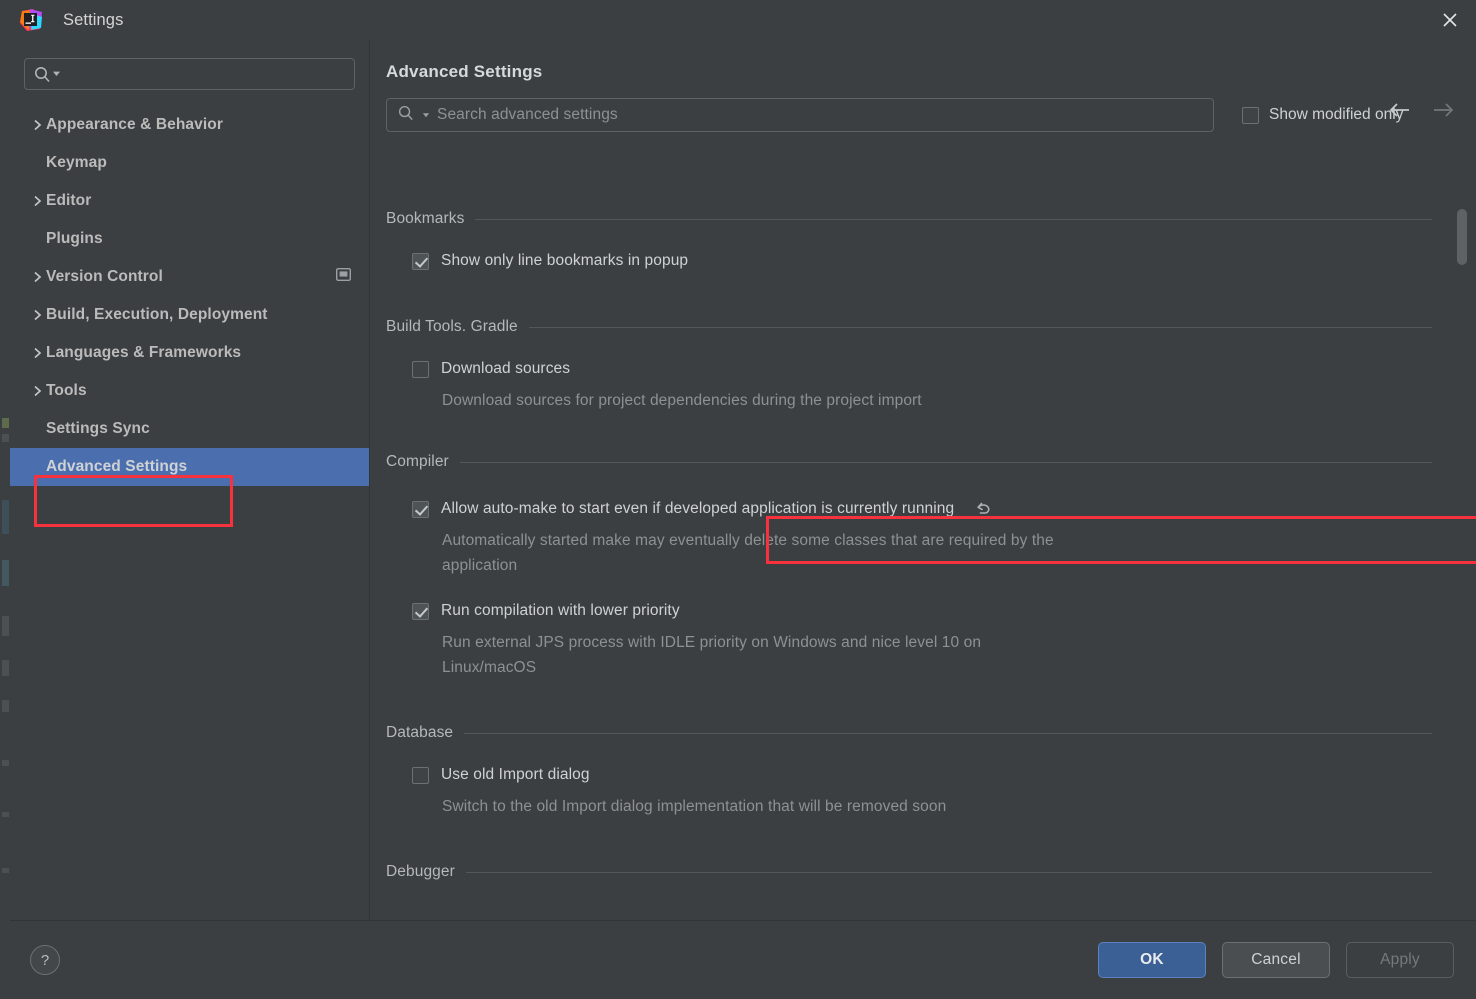 This screenshot has width=1476, height=999. Describe the element at coordinates (983, 509) in the screenshot. I see `revert-icon` at that location.